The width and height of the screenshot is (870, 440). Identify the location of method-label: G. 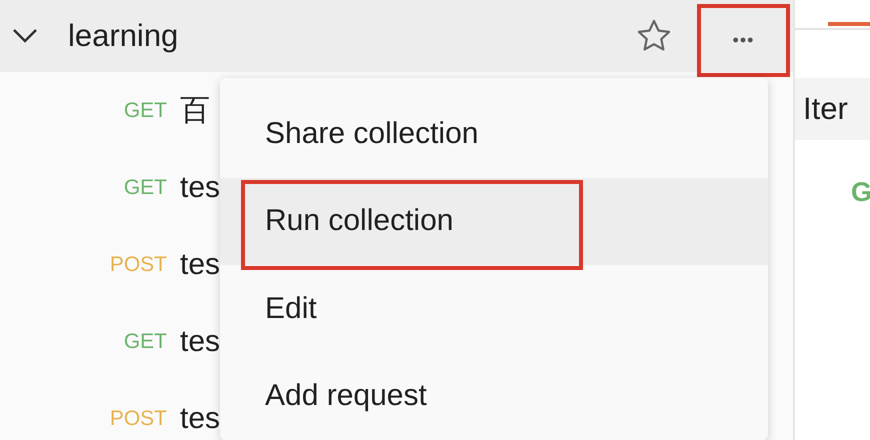
(860, 192).